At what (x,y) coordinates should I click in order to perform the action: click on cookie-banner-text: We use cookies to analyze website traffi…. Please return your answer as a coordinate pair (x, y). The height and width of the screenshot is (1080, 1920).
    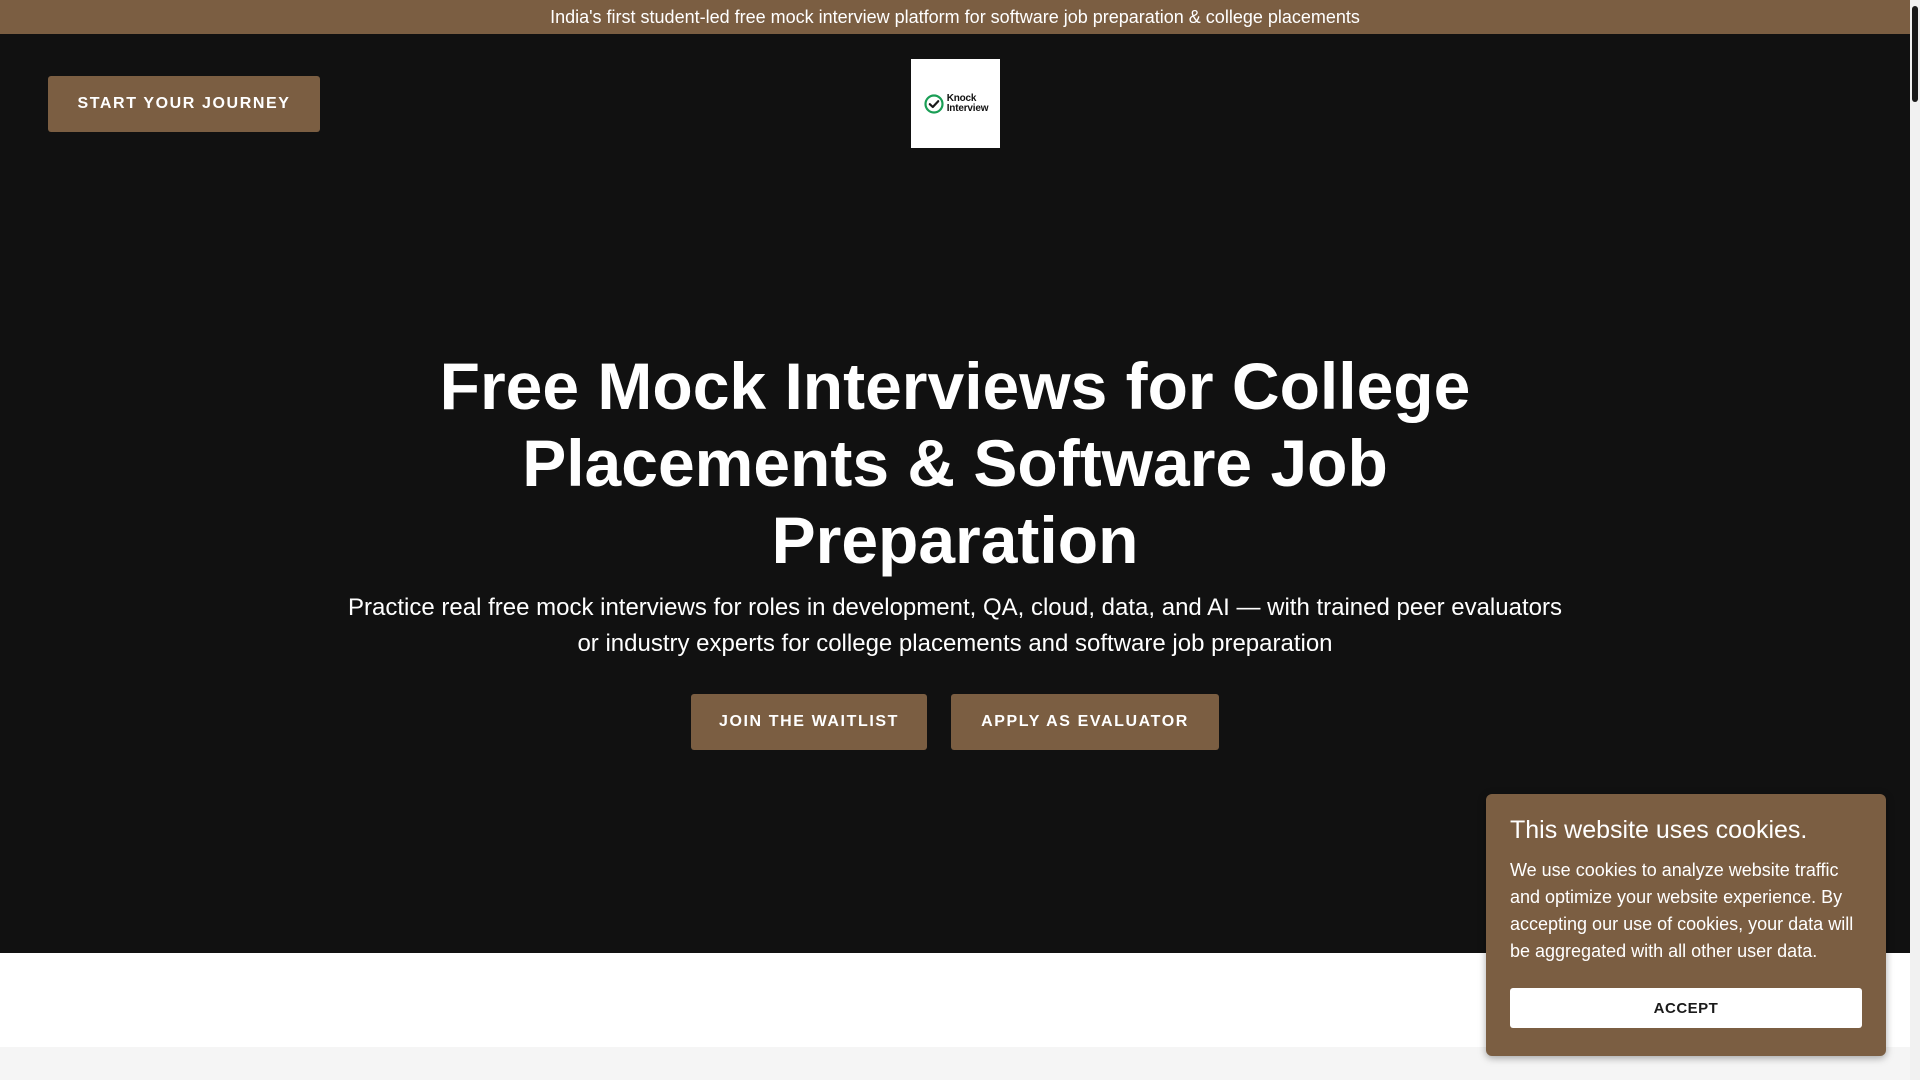
    Looking at the image, I should click on (1682, 910).